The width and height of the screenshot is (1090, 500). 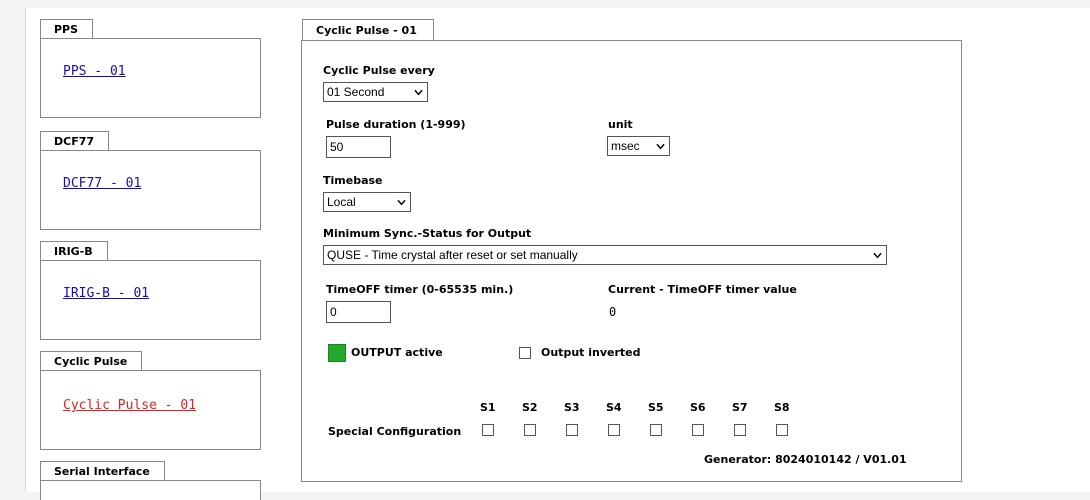 I want to click on sidebar-tab-serial-interface: Serial Interface, so click(x=102, y=471).